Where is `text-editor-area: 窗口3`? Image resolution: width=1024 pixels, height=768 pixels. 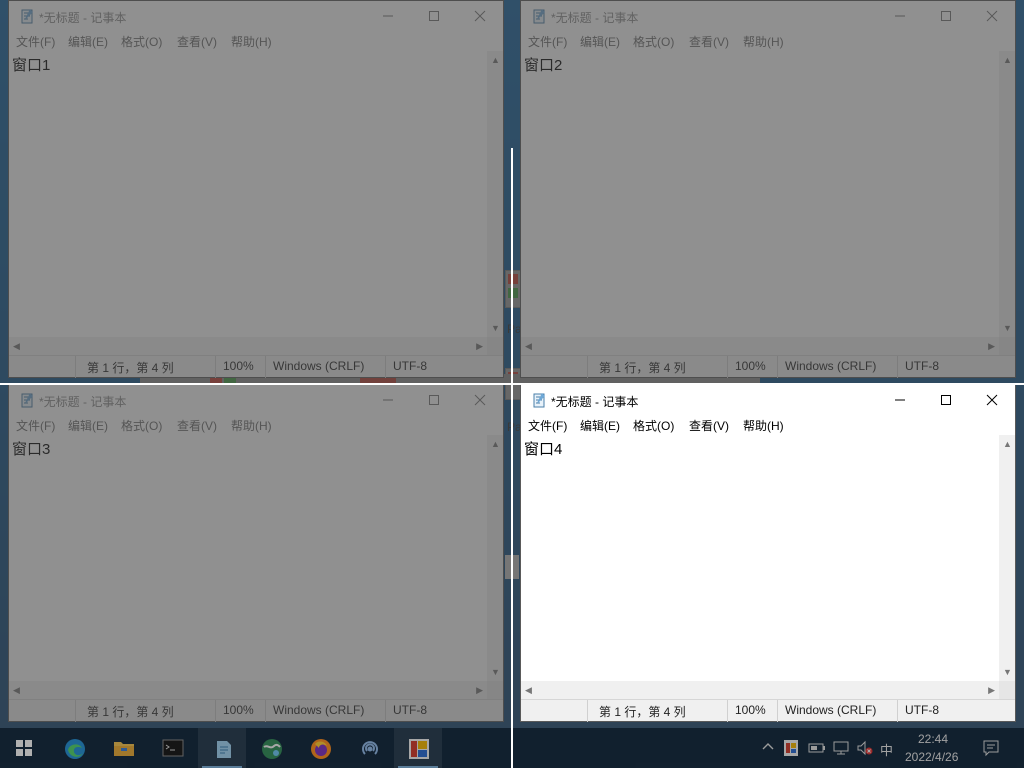
text-editor-area: 窗口3 is located at coordinates (248, 558).